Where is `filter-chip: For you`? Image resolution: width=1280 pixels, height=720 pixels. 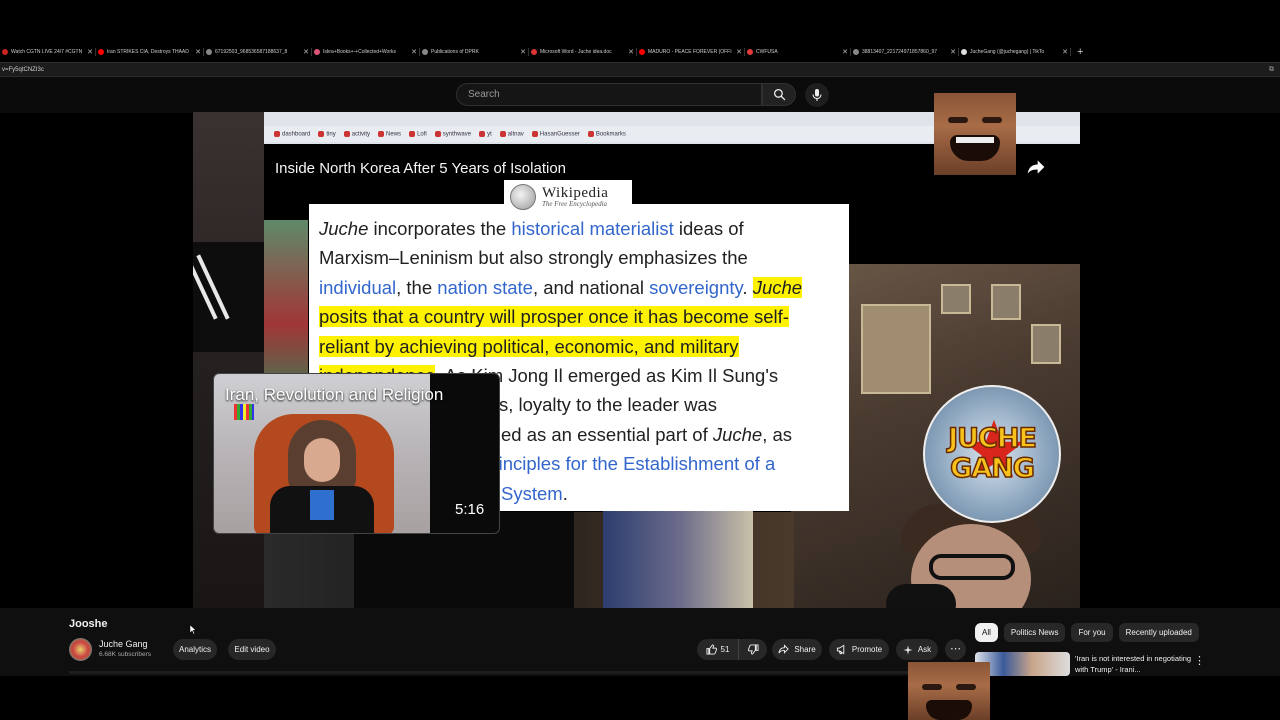 filter-chip: For you is located at coordinates (1092, 632).